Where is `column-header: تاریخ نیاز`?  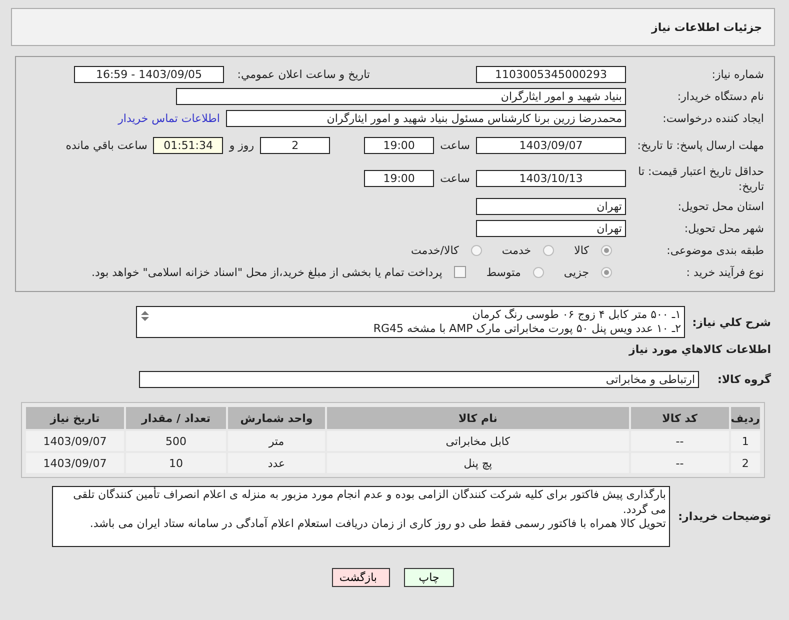
column-header: تاریخ نیاز is located at coordinates (75, 418).